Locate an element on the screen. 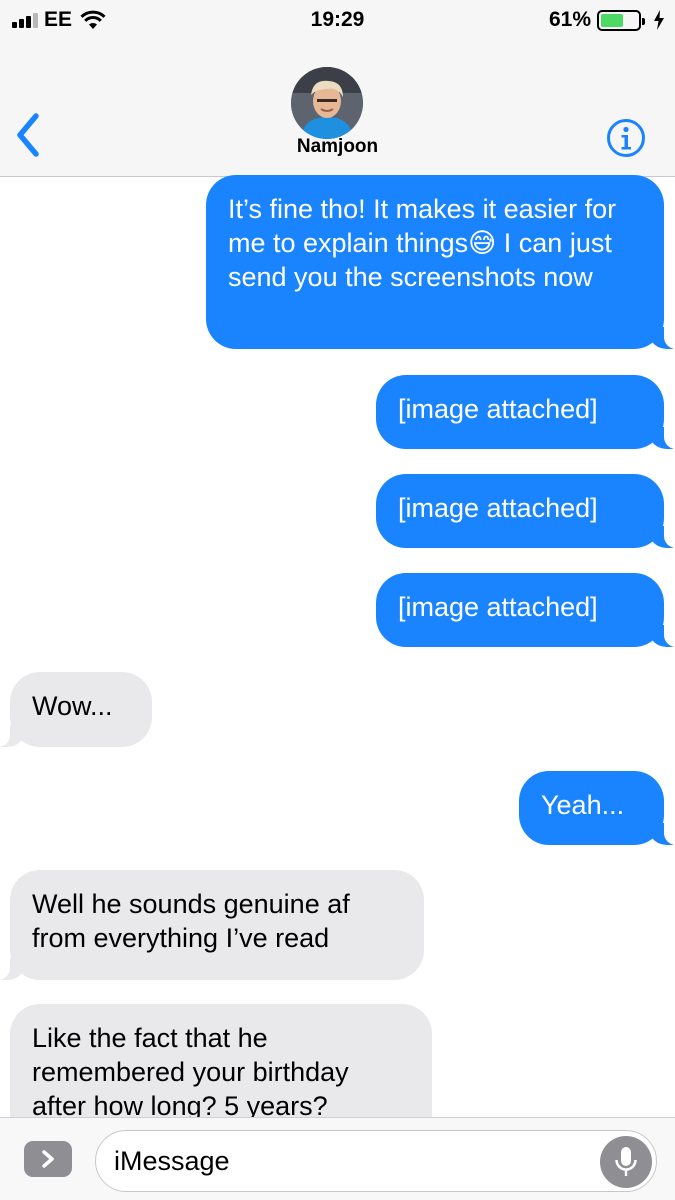  chevron-right-icon is located at coordinates (48, 1159).